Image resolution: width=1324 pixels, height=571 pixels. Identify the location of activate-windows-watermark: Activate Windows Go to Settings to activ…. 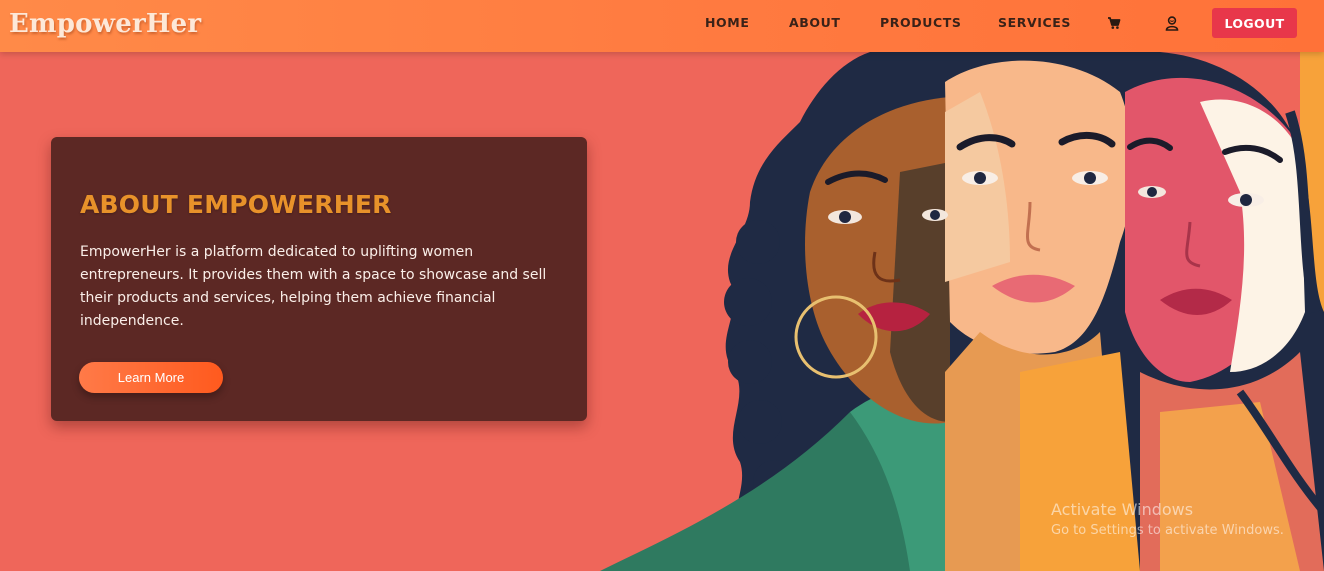
(1167, 519).